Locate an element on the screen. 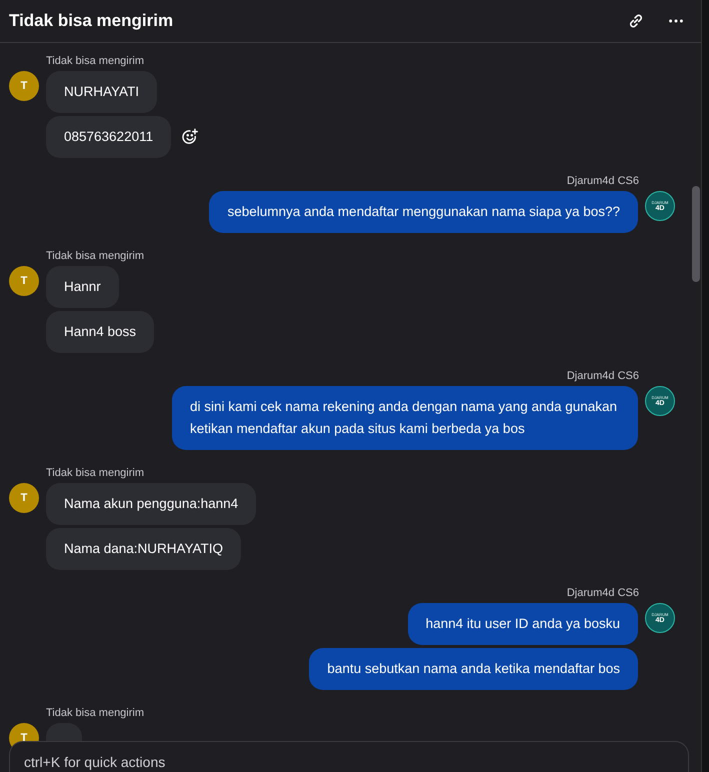 Image resolution: width=709 pixels, height=772 pixels. message-bubble: Hannr is located at coordinates (82, 287).